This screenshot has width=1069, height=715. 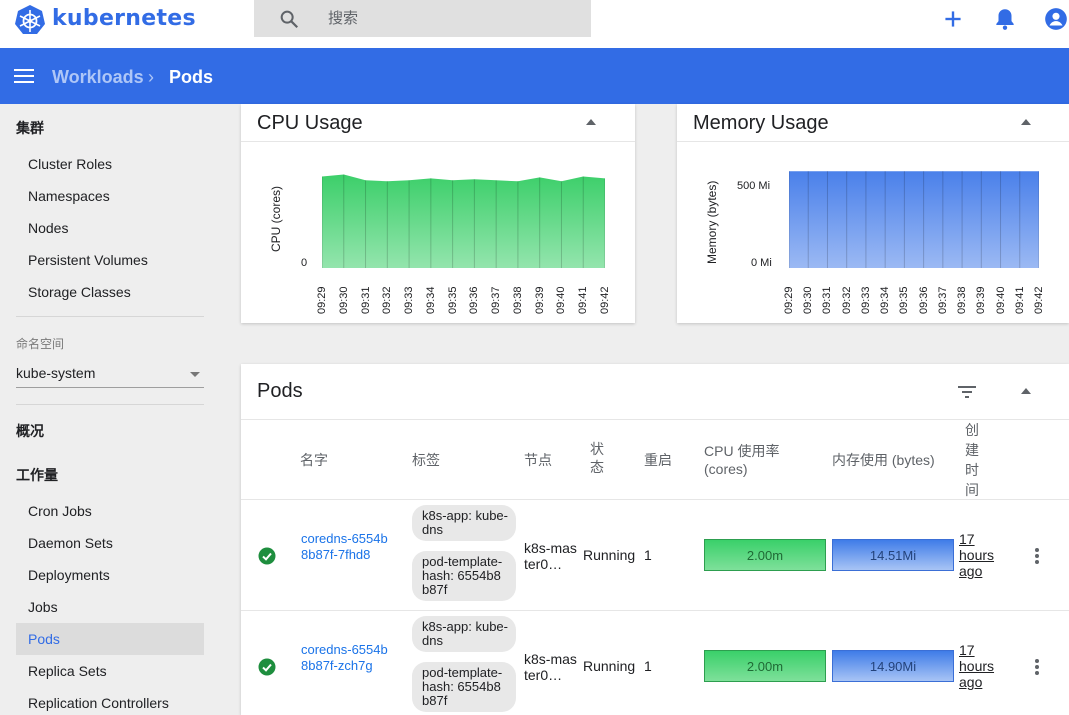 I want to click on cpu-area-chart, so click(x=463, y=221).